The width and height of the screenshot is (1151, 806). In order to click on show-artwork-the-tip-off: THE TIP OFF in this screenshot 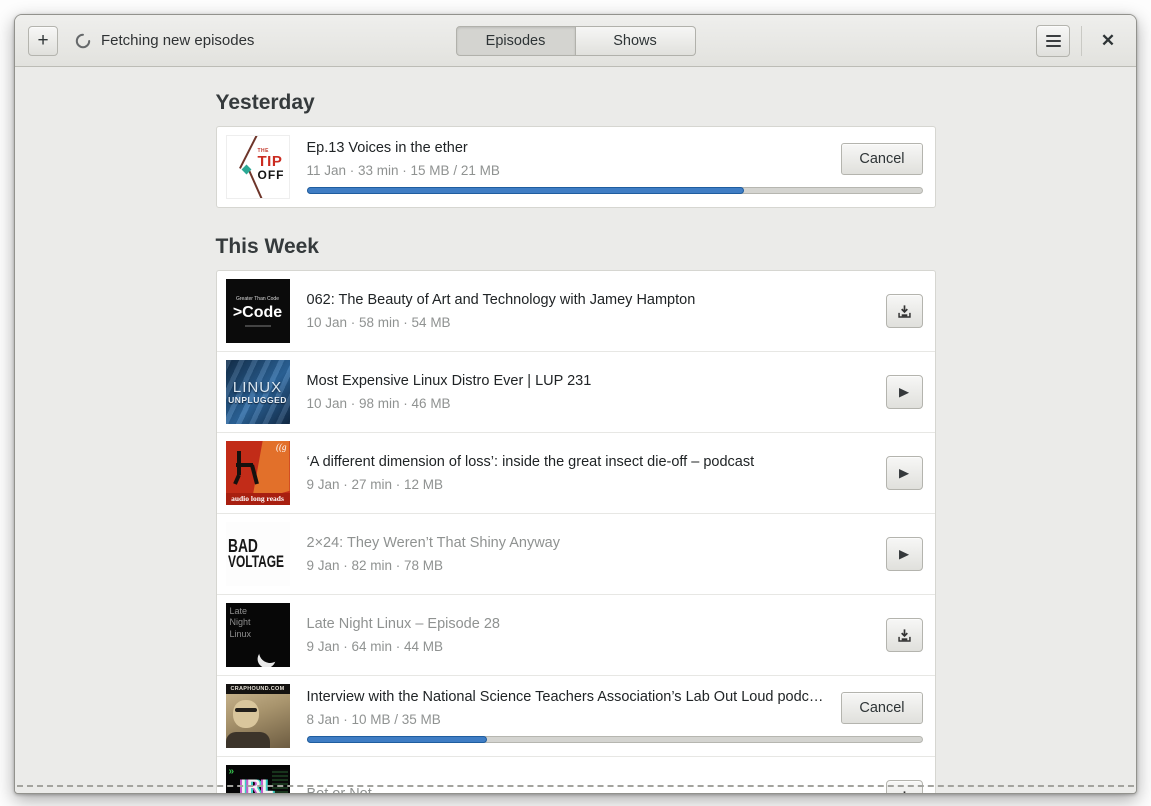, I will do `click(257, 167)`.